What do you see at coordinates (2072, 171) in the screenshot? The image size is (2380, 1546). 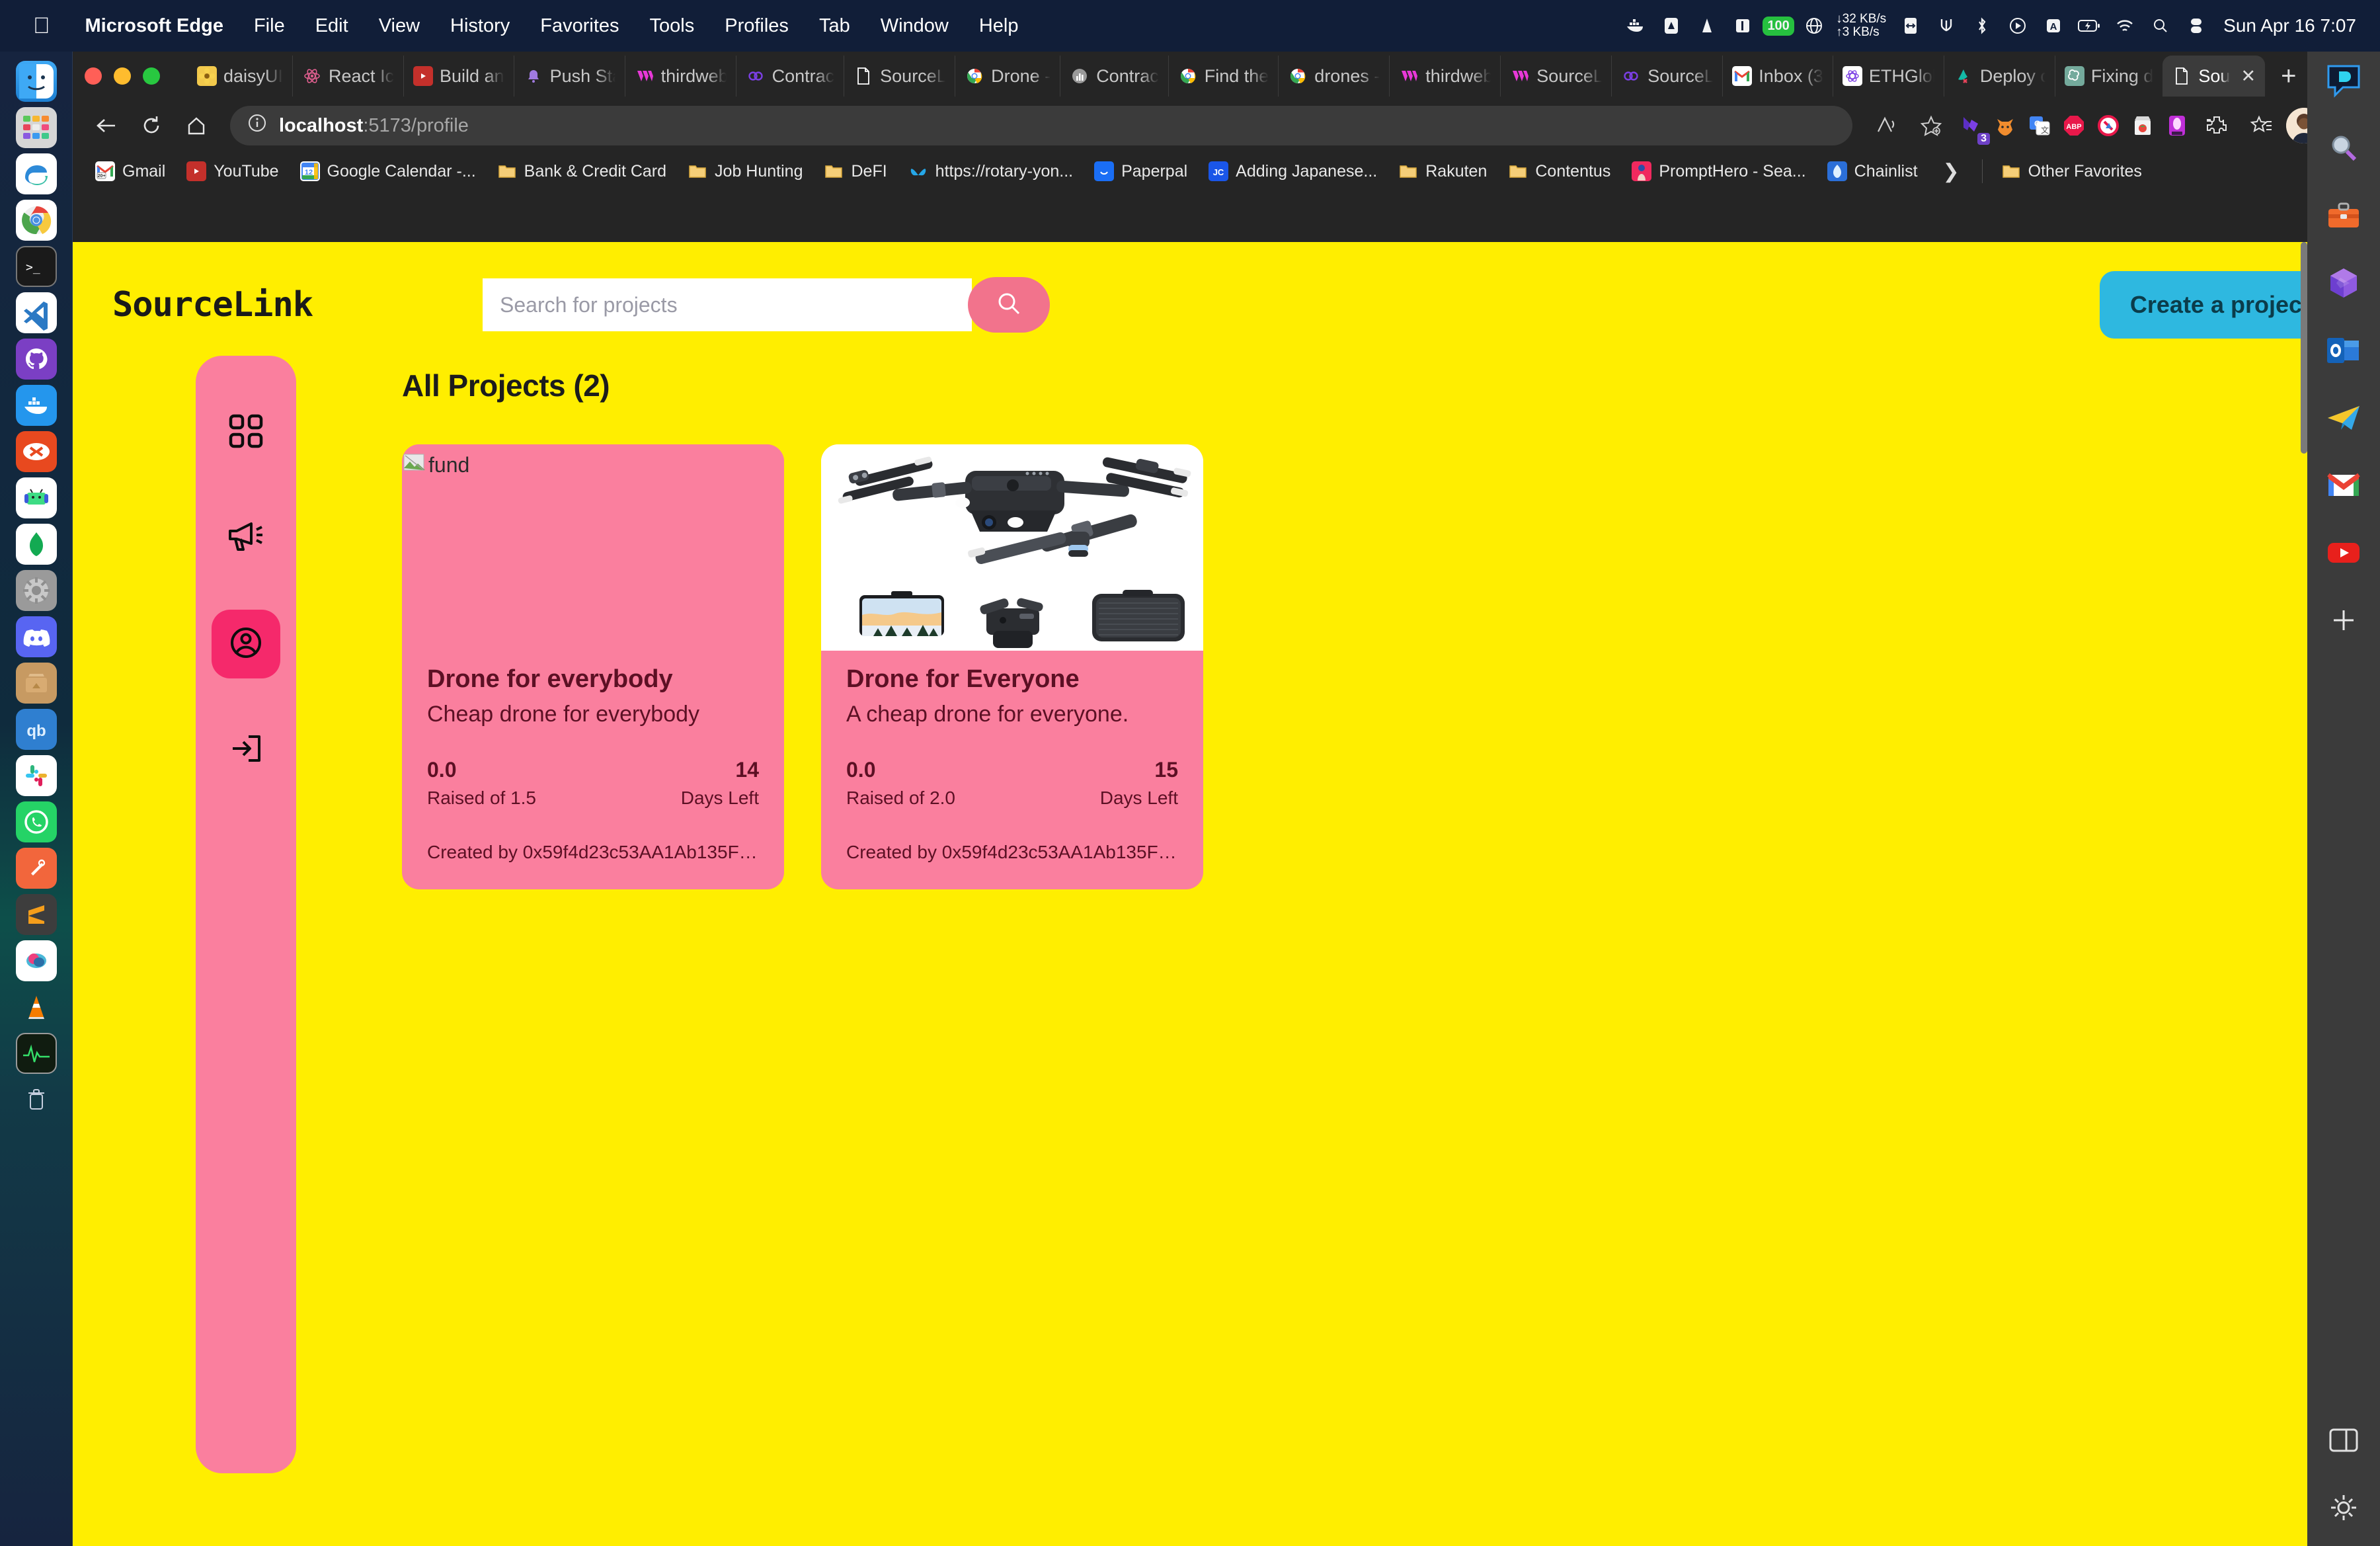 I see `bookmark-other-favorites: Other Favorites` at bounding box center [2072, 171].